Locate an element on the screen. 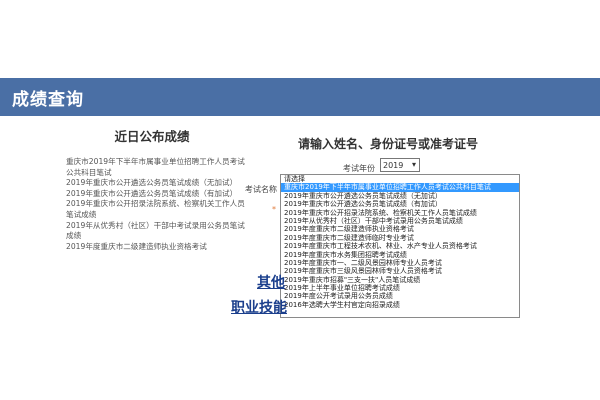 The height and width of the screenshot is (400, 600). year-label: 考试年份 is located at coordinates (359, 168).